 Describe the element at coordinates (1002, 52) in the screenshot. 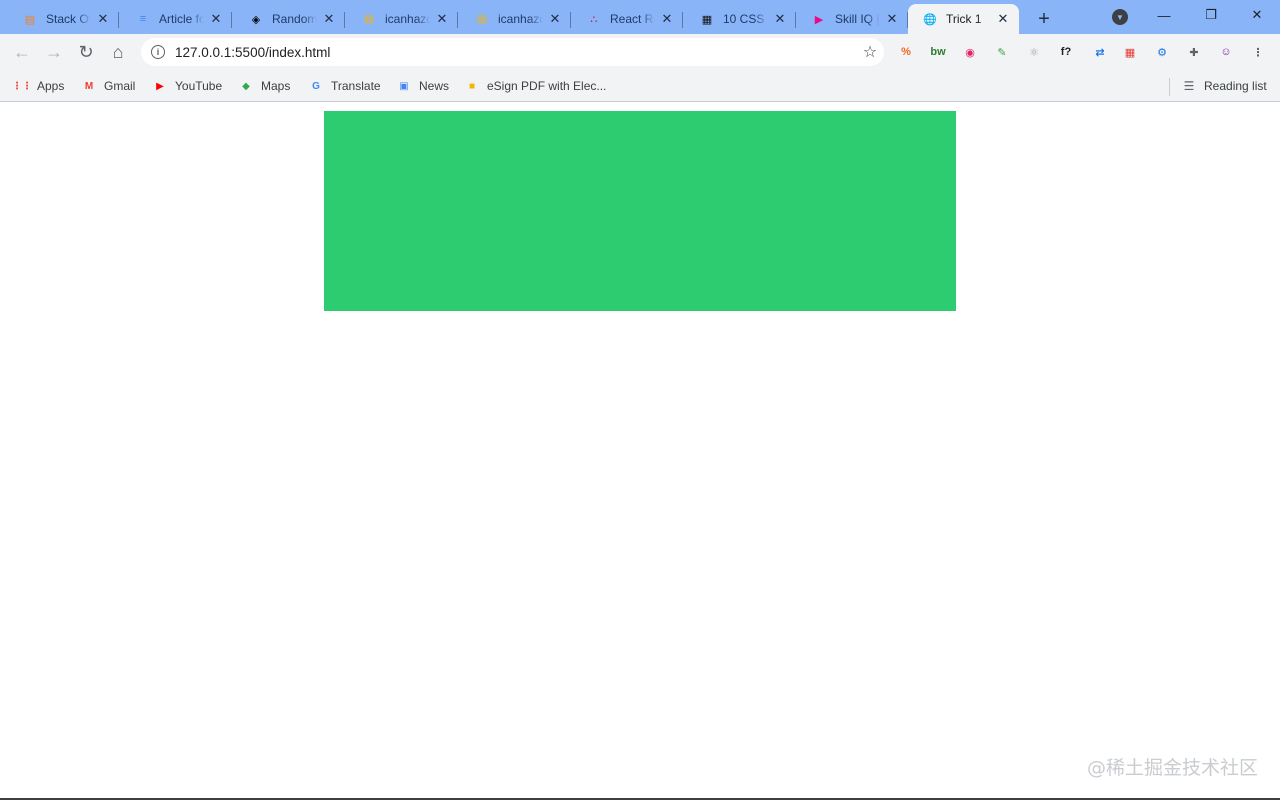

I see `ext-eyedropper-icon: ✎` at that location.